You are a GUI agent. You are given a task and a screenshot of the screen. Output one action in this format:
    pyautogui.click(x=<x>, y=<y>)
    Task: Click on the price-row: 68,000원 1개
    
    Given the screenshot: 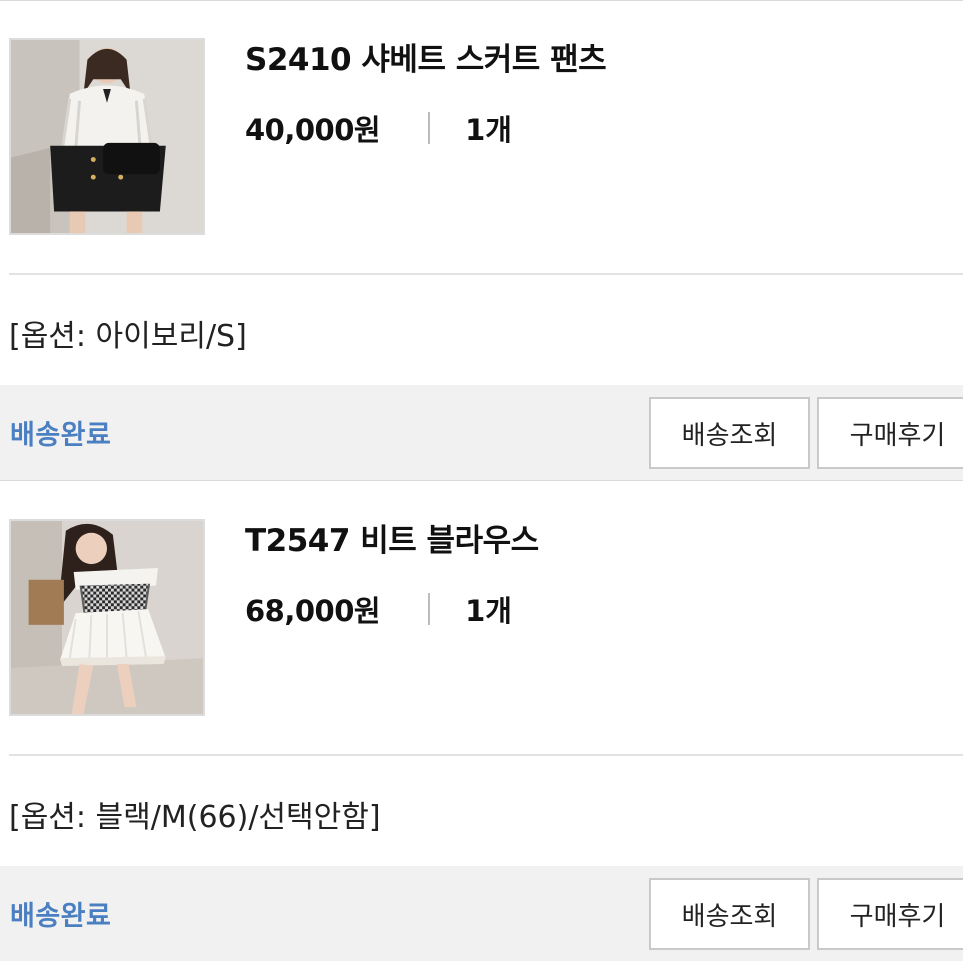 What is the action you would take?
    pyautogui.click(x=378, y=609)
    